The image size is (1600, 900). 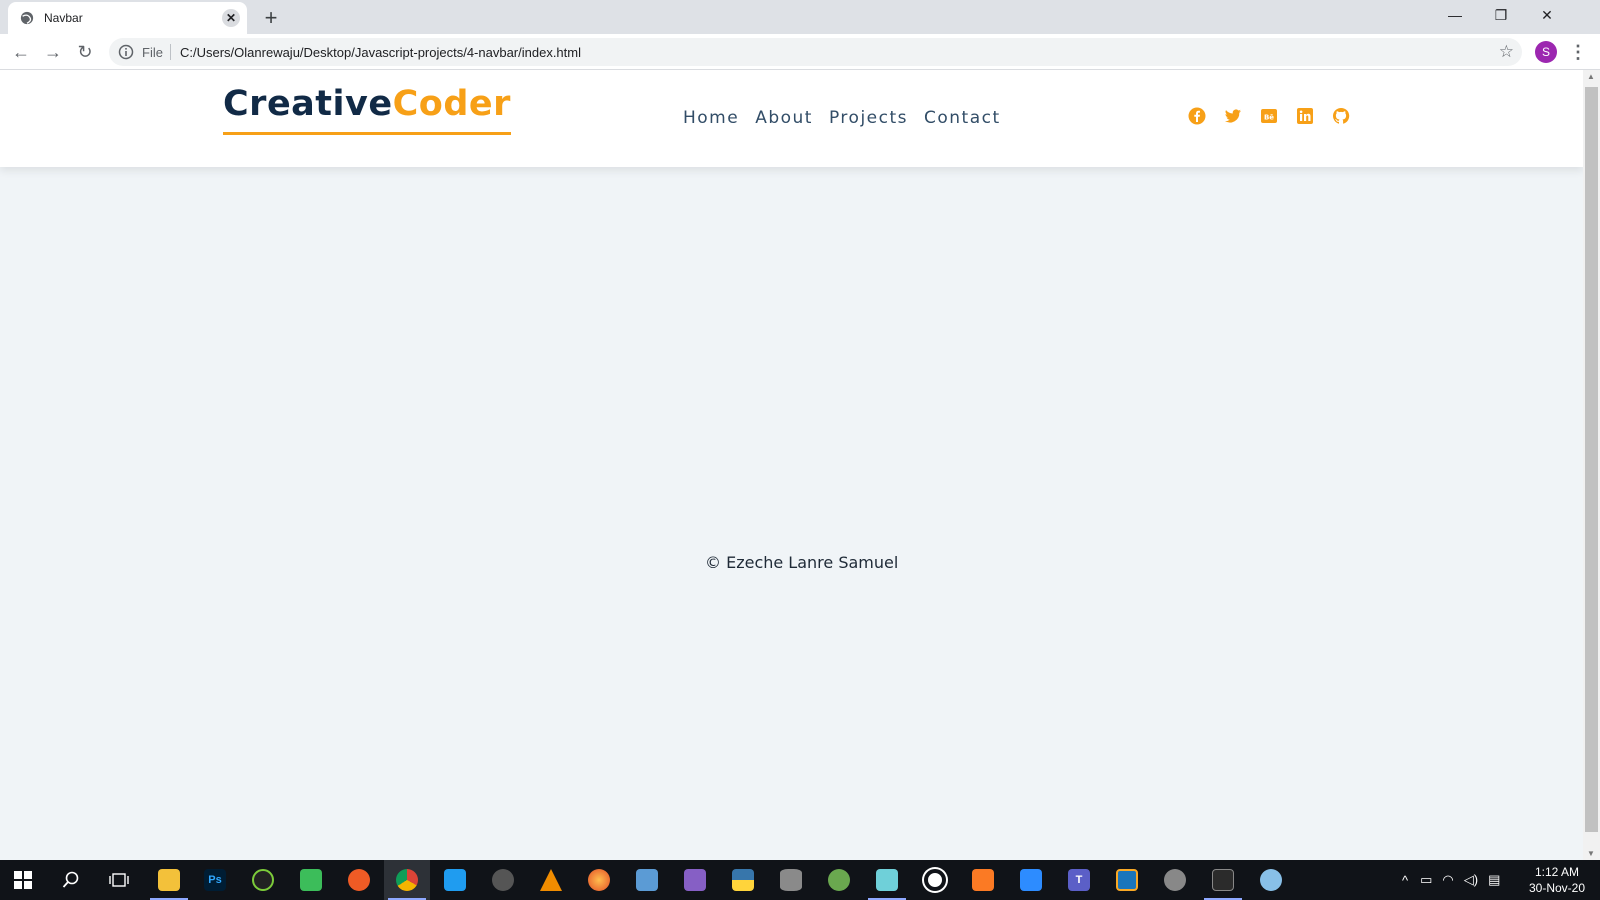 I want to click on photoshop-icon: Ps, so click(x=215, y=880).